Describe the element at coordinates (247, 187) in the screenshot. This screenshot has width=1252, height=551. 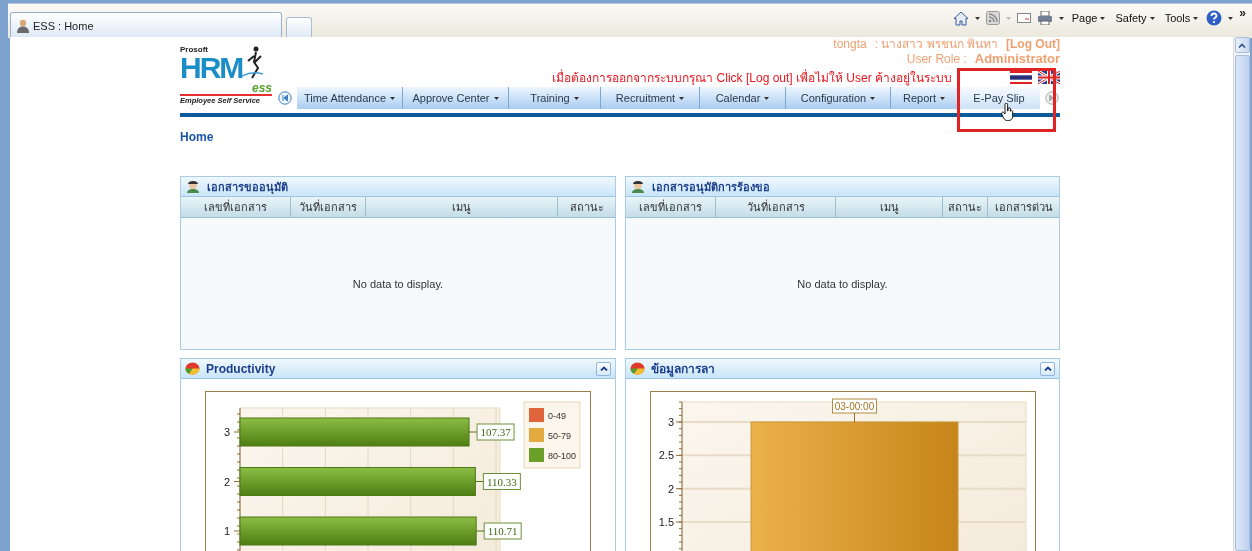
I see `panel-title: เอกสารขออนุมัติ` at that location.